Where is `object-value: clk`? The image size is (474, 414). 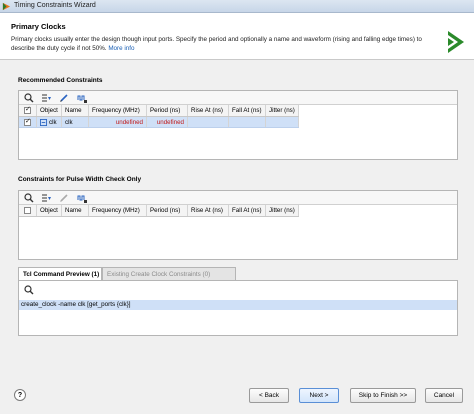 object-value: clk is located at coordinates (53, 122).